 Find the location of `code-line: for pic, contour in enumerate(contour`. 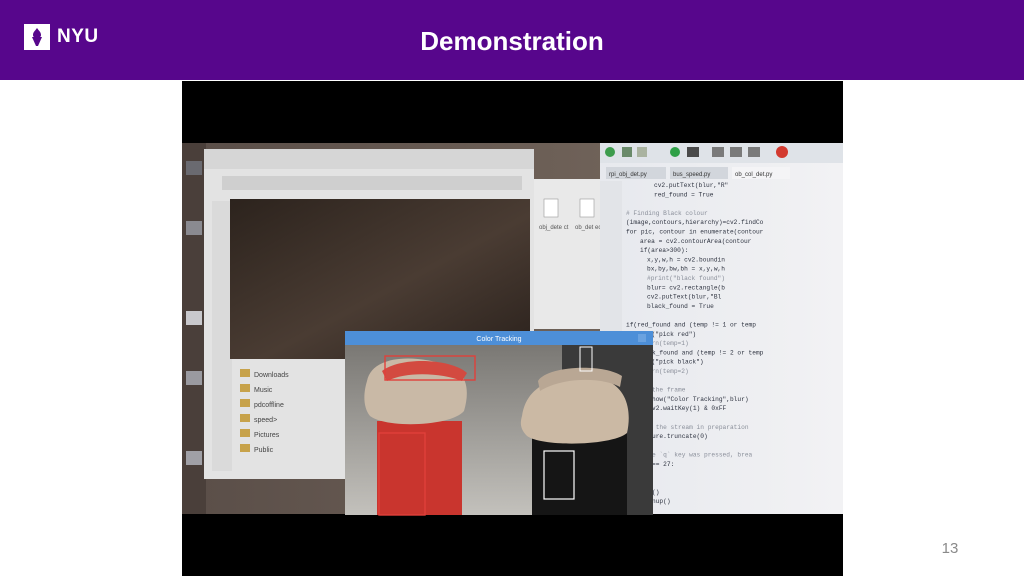

code-line: for pic, contour in enumerate(contour is located at coordinates (695, 232).